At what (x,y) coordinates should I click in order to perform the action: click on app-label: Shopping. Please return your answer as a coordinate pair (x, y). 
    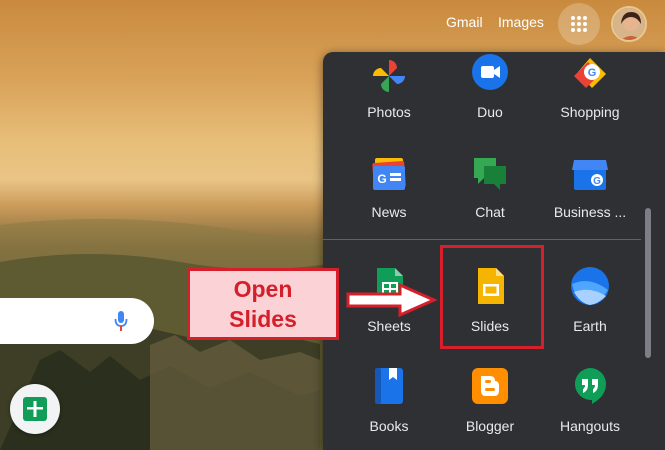
    Looking at the image, I should click on (590, 112).